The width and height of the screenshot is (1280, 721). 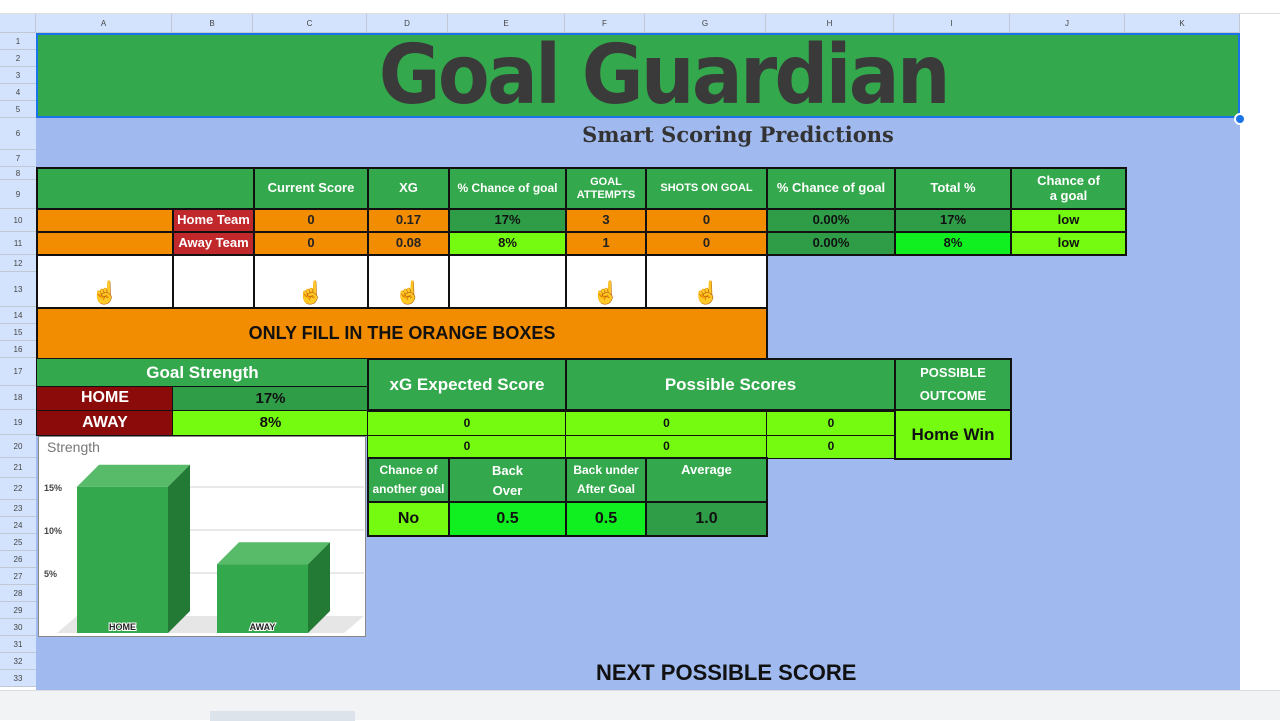 I want to click on row-header-1: 1, so click(x=18, y=41).